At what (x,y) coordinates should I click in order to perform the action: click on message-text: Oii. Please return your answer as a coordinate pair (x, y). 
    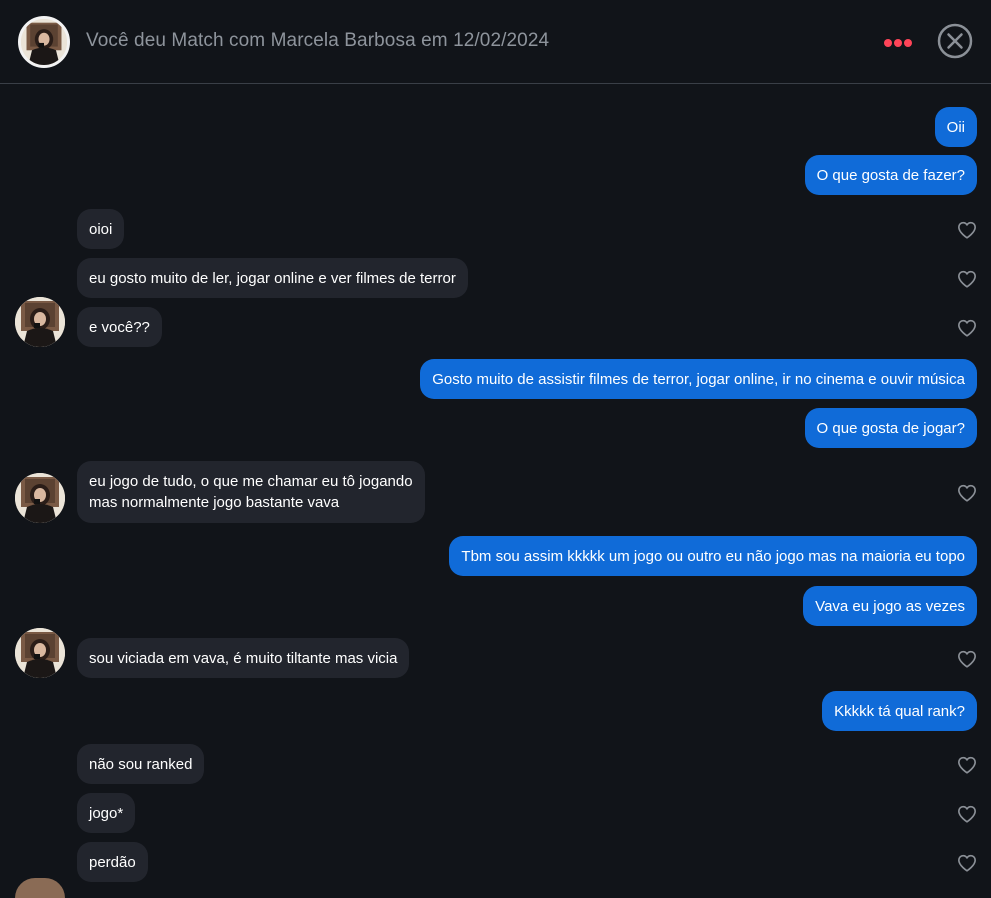
    Looking at the image, I should click on (955, 127).